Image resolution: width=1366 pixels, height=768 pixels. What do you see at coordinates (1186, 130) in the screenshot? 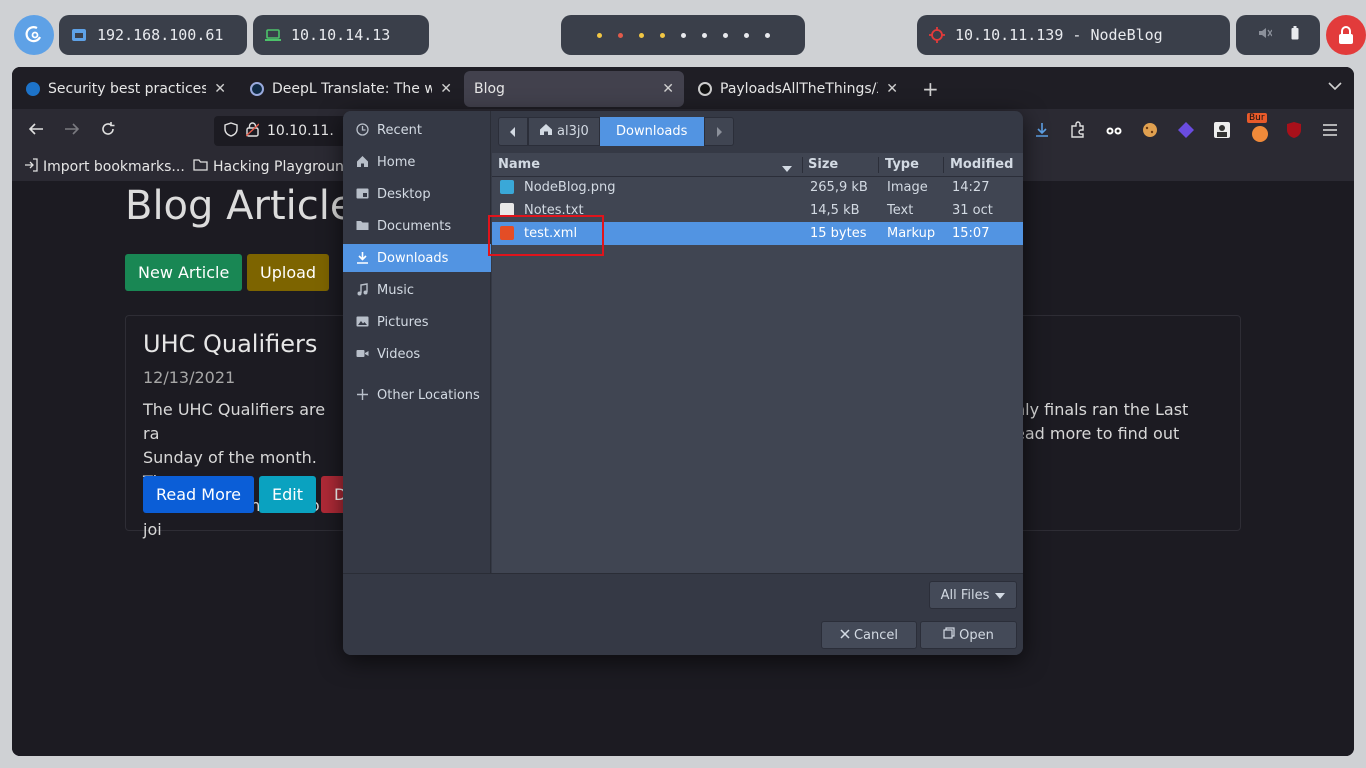
I see `hackbar-diamond-icon` at bounding box center [1186, 130].